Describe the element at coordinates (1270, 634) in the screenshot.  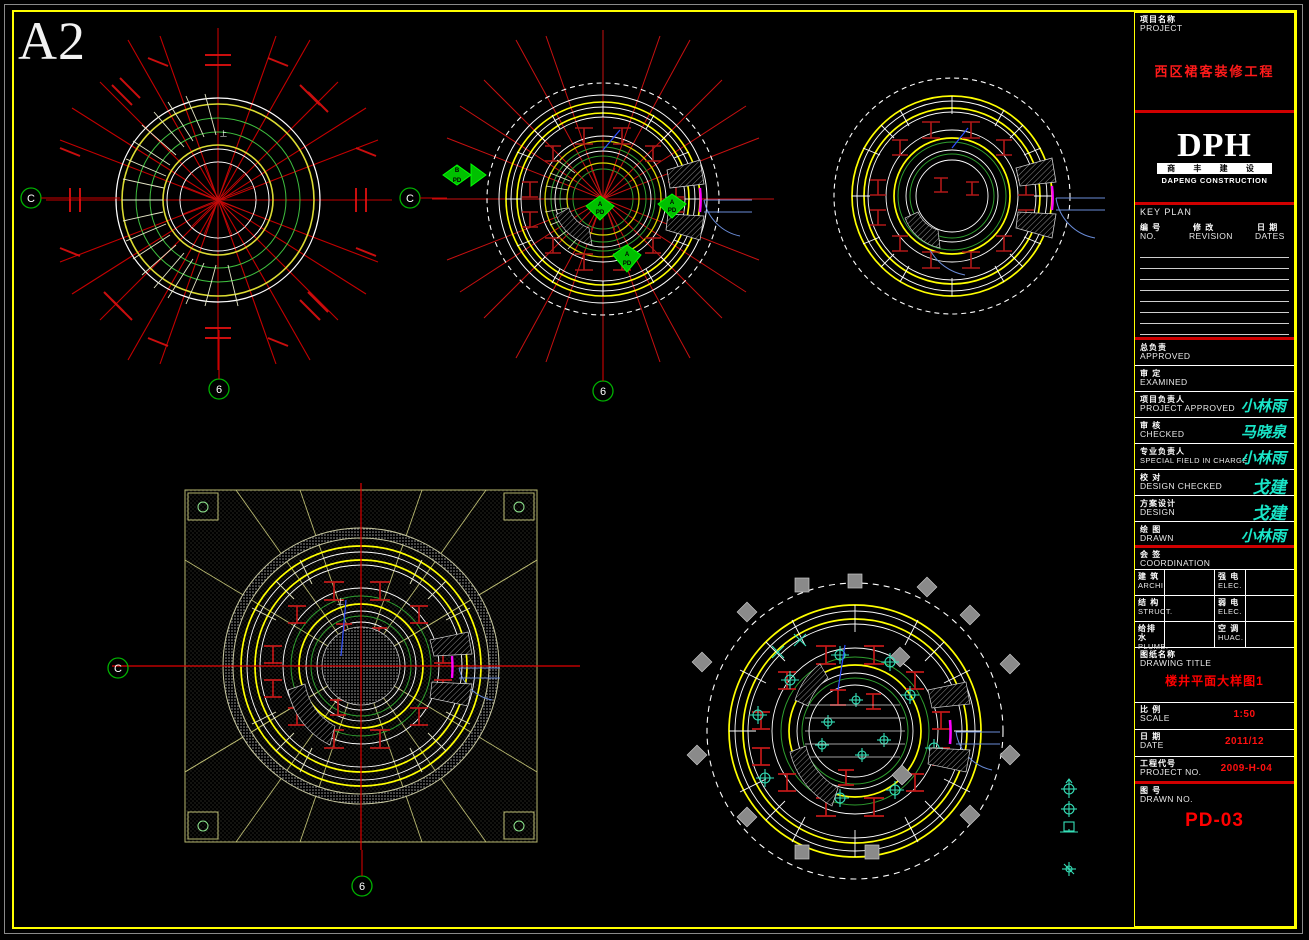
I see `huac-value` at that location.